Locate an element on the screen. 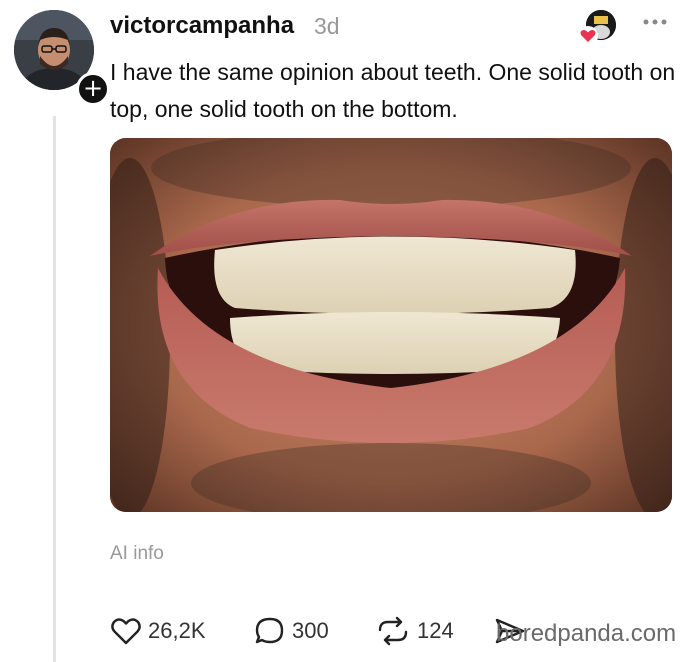 This screenshot has width=700, height=662. username: victorcampanha is located at coordinates (202, 26).